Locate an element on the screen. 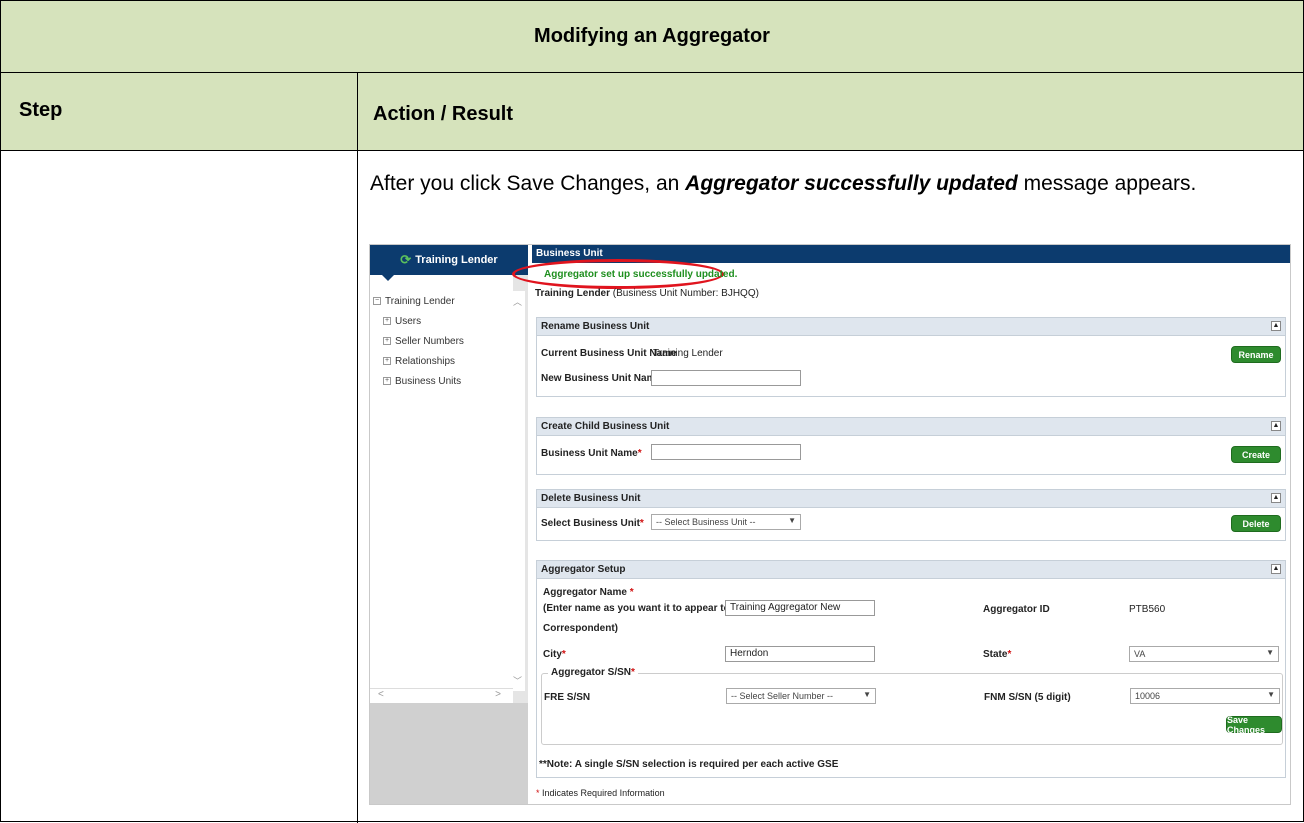  delete-button: Delete is located at coordinates (1256, 523).